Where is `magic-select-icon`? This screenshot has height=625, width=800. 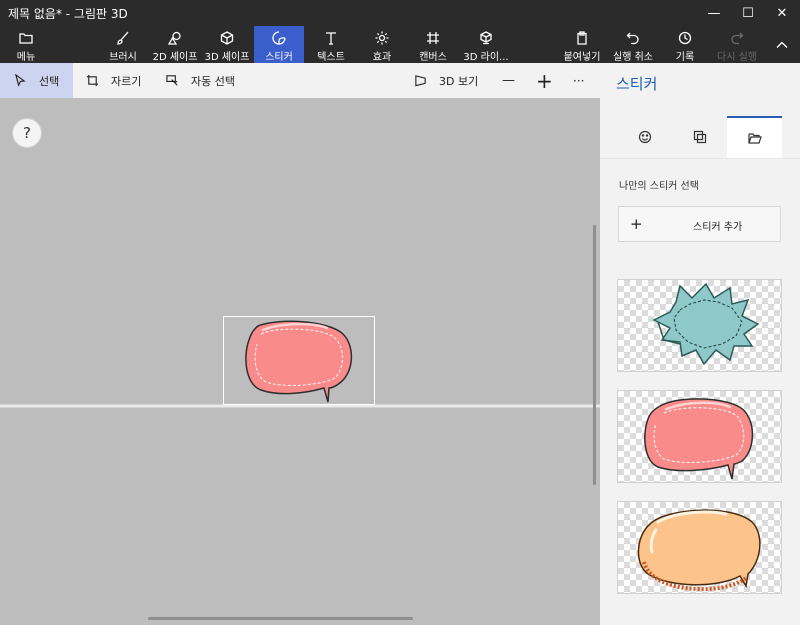
magic-select-icon is located at coordinates (172, 80).